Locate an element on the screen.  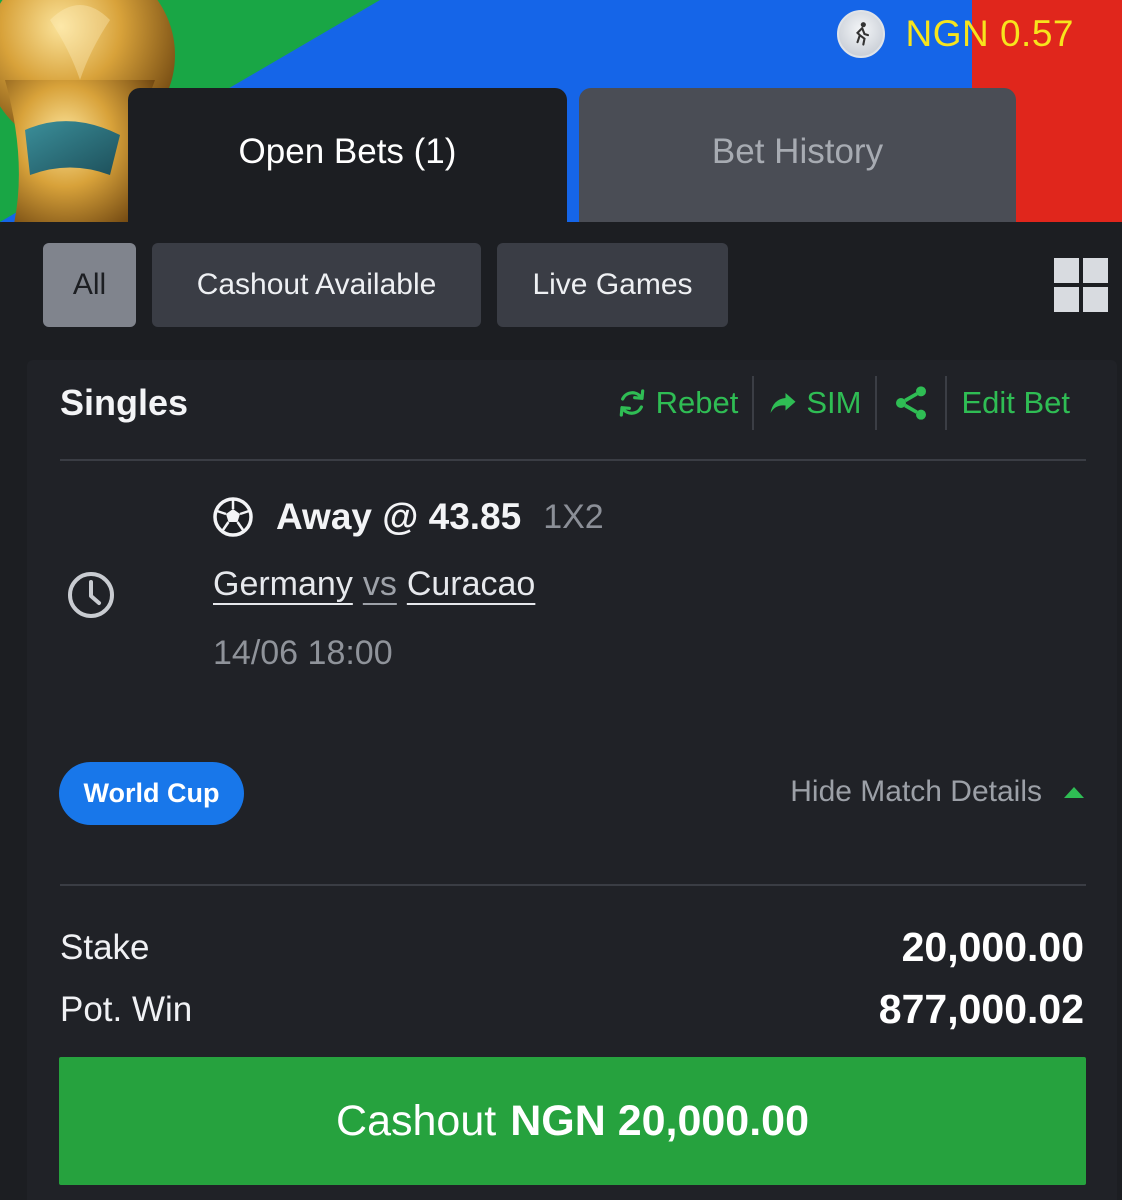
filter-all-chip: All is located at coordinates (89, 285).